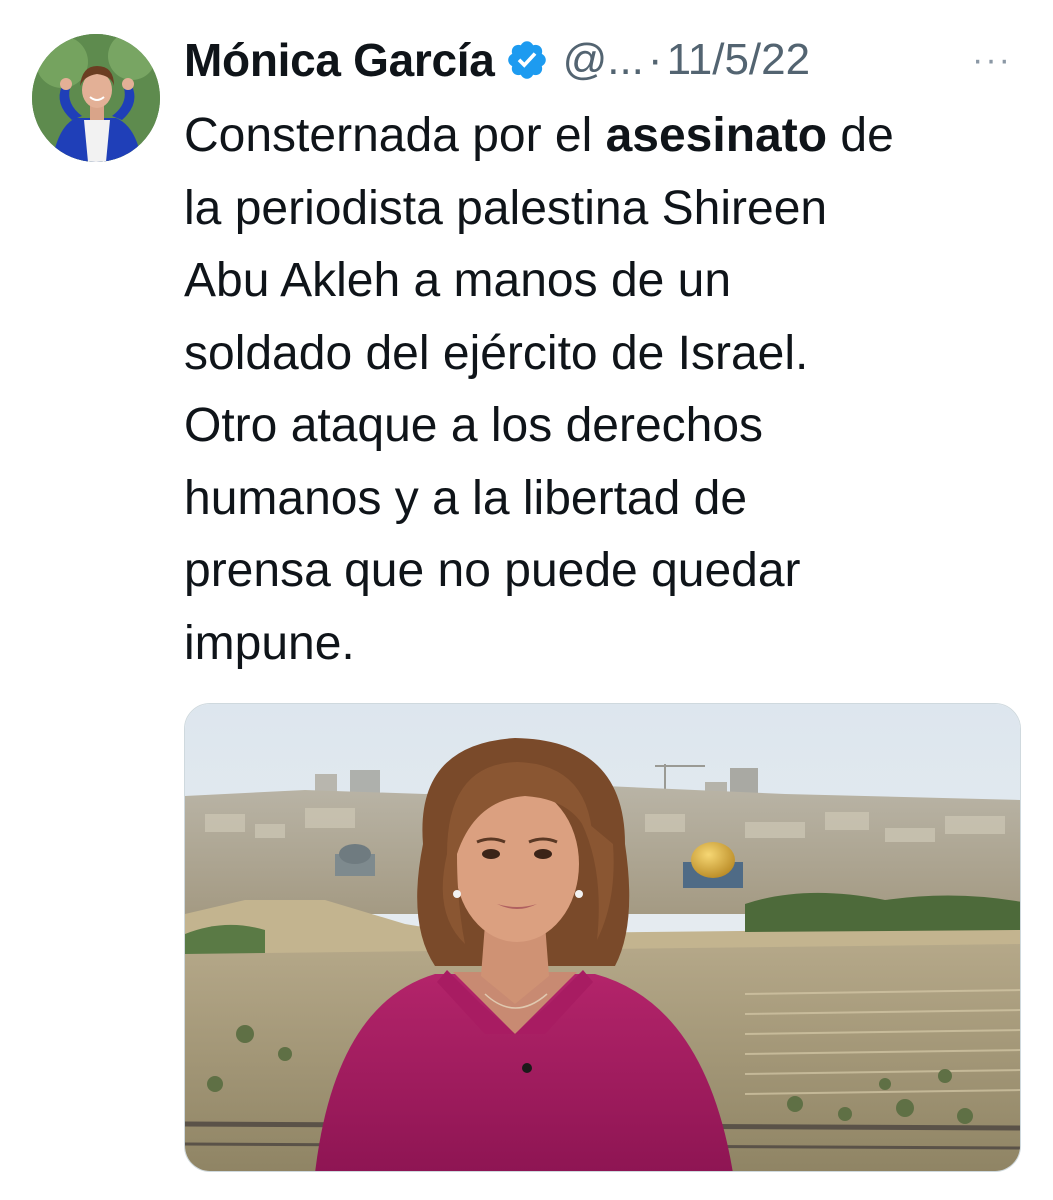 Image resolution: width=1053 pixels, height=1200 pixels. I want to click on tweet-date: 11/5/22, so click(739, 60).